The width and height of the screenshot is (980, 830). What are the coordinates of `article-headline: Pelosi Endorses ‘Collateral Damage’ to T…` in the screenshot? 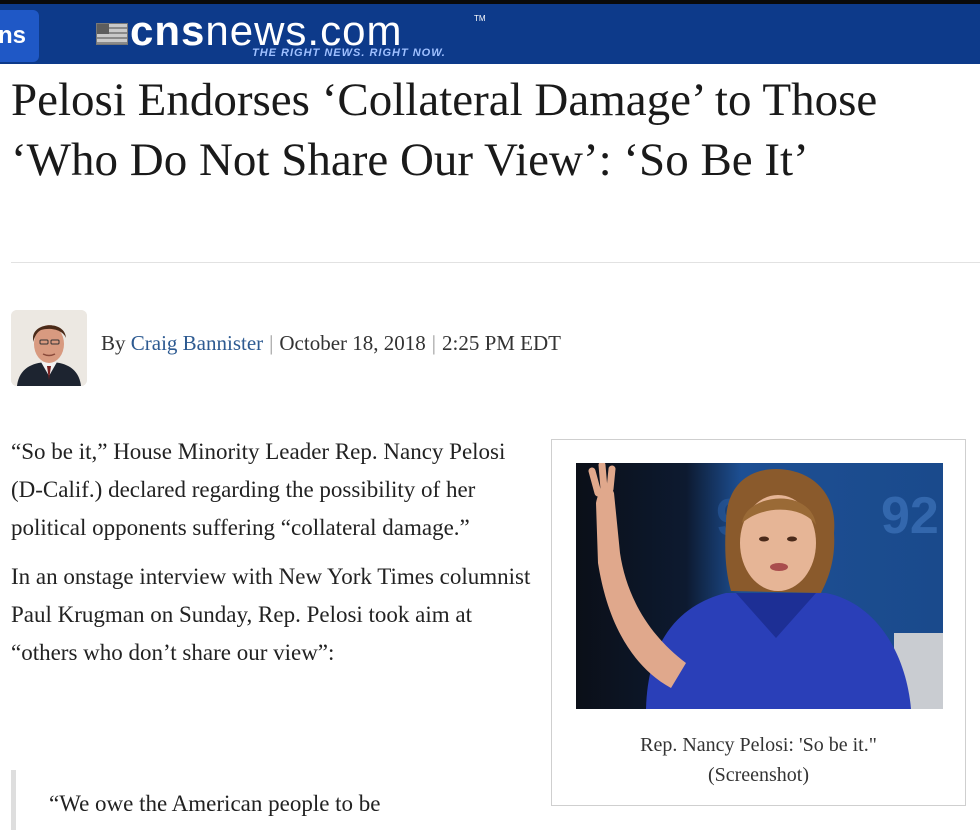 It's located at (444, 130).